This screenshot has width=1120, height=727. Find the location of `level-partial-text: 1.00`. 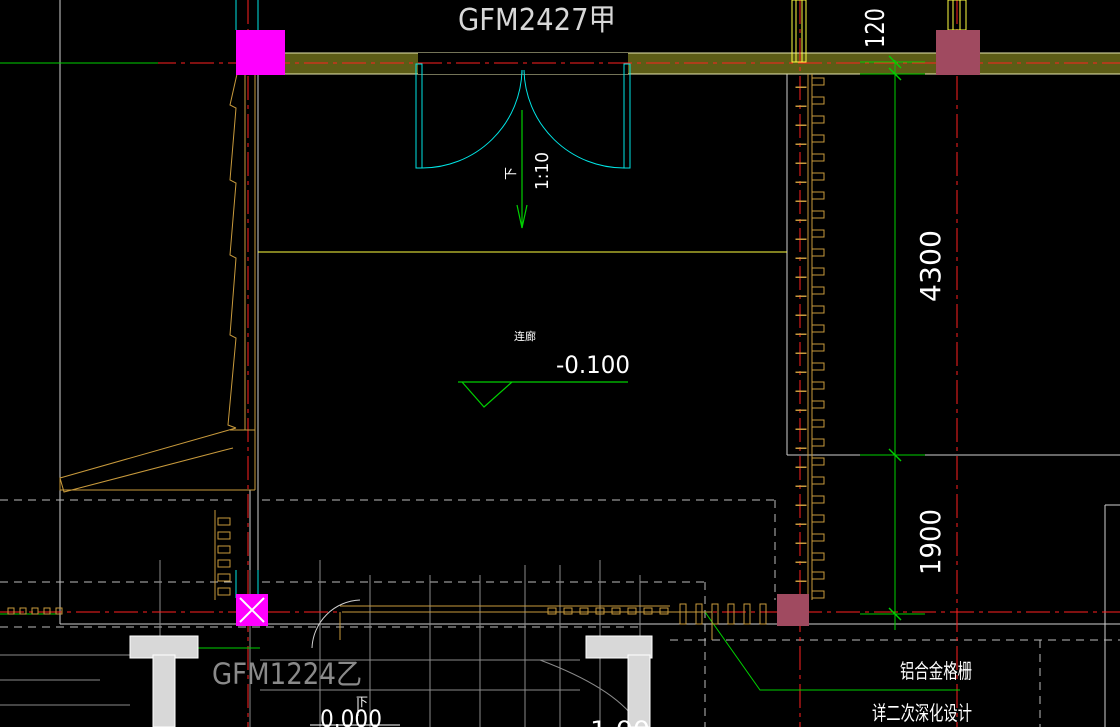

level-partial-text: 1.00 is located at coordinates (620, 721).